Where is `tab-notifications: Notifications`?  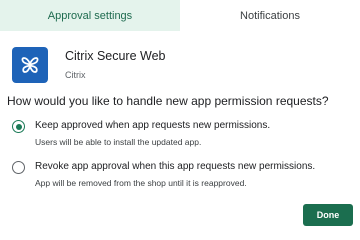
tab-notifications: Notifications is located at coordinates (270, 15).